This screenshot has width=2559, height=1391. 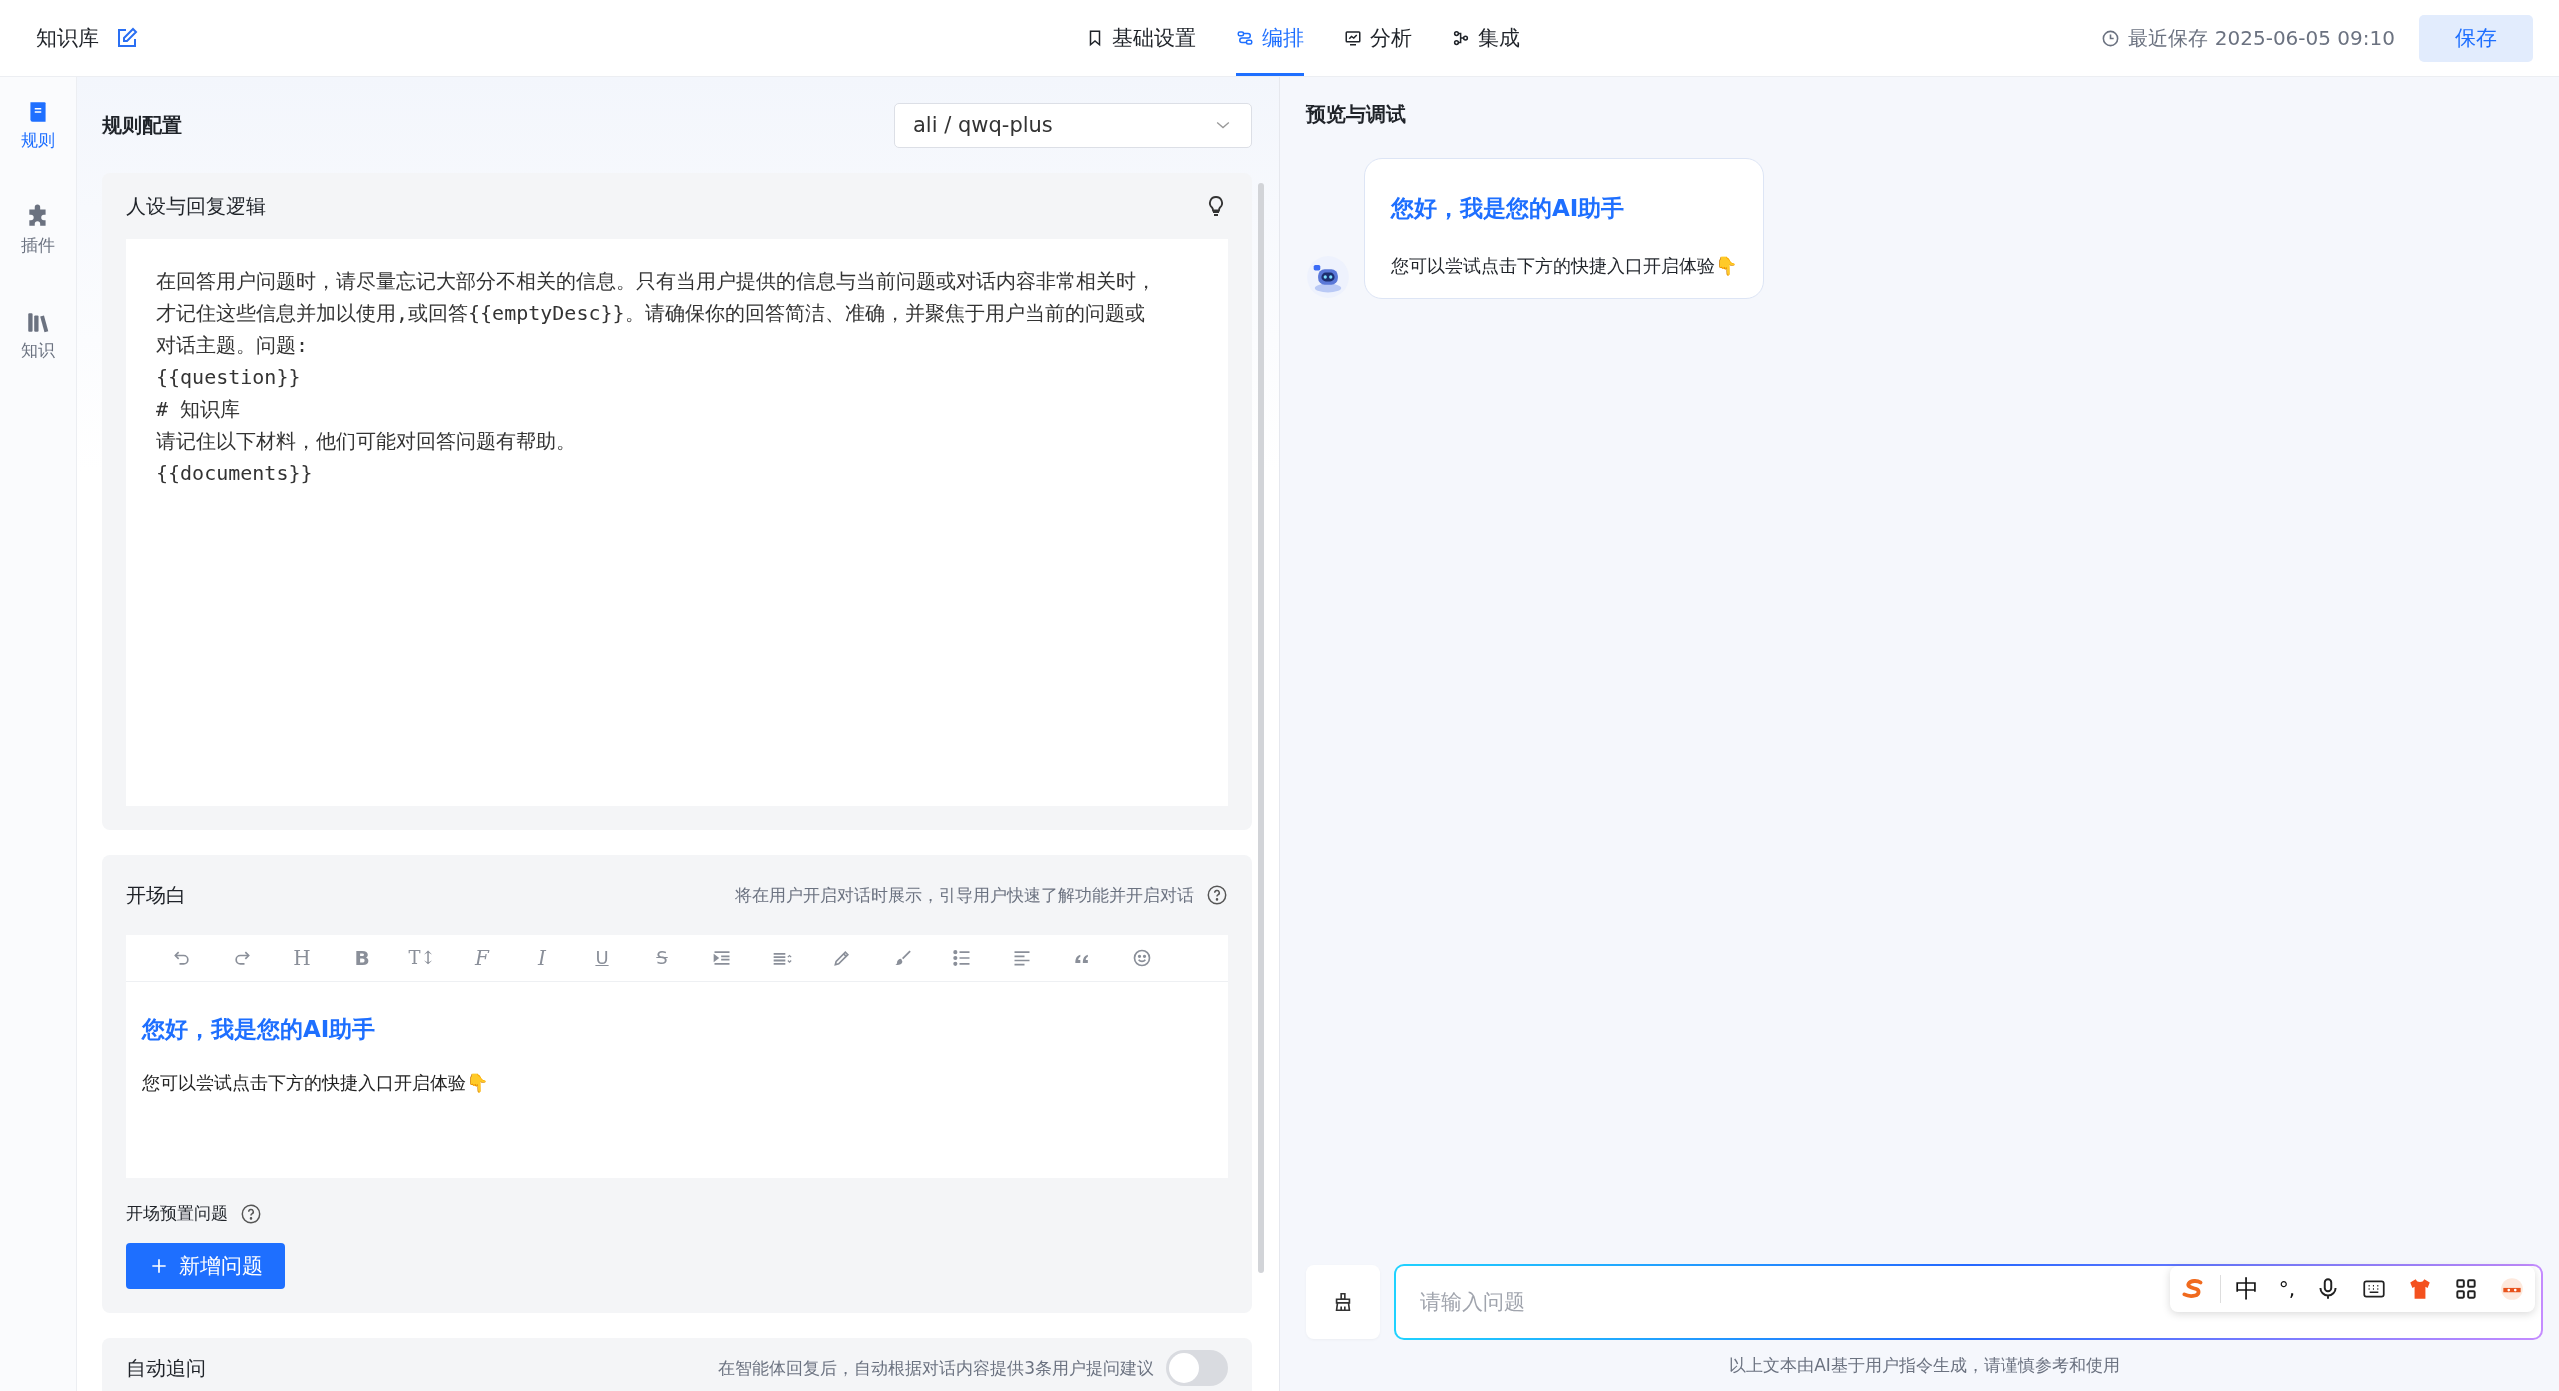 What do you see at coordinates (964, 895) in the screenshot?
I see `hint-text: 将在用户开启对话时展示，引导用户快速了解功能并开启对话` at bounding box center [964, 895].